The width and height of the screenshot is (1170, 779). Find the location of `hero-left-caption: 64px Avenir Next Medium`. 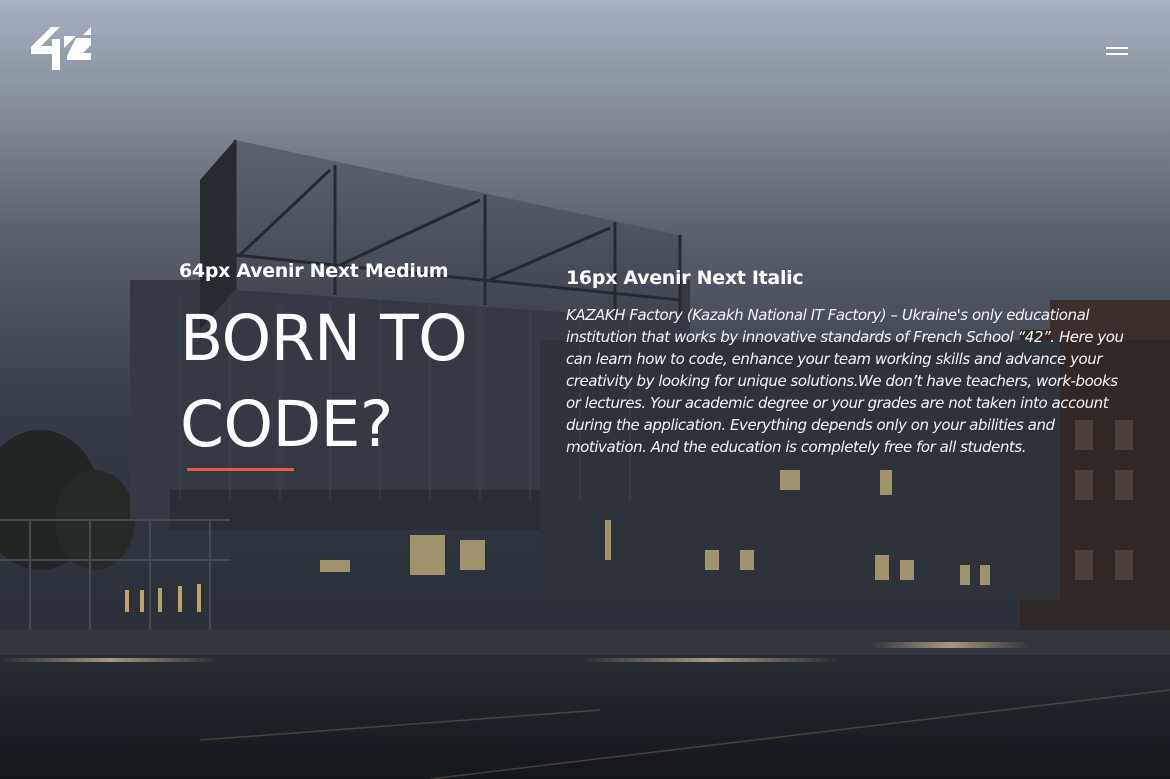

hero-left-caption: 64px Avenir Next Medium is located at coordinates (314, 271).